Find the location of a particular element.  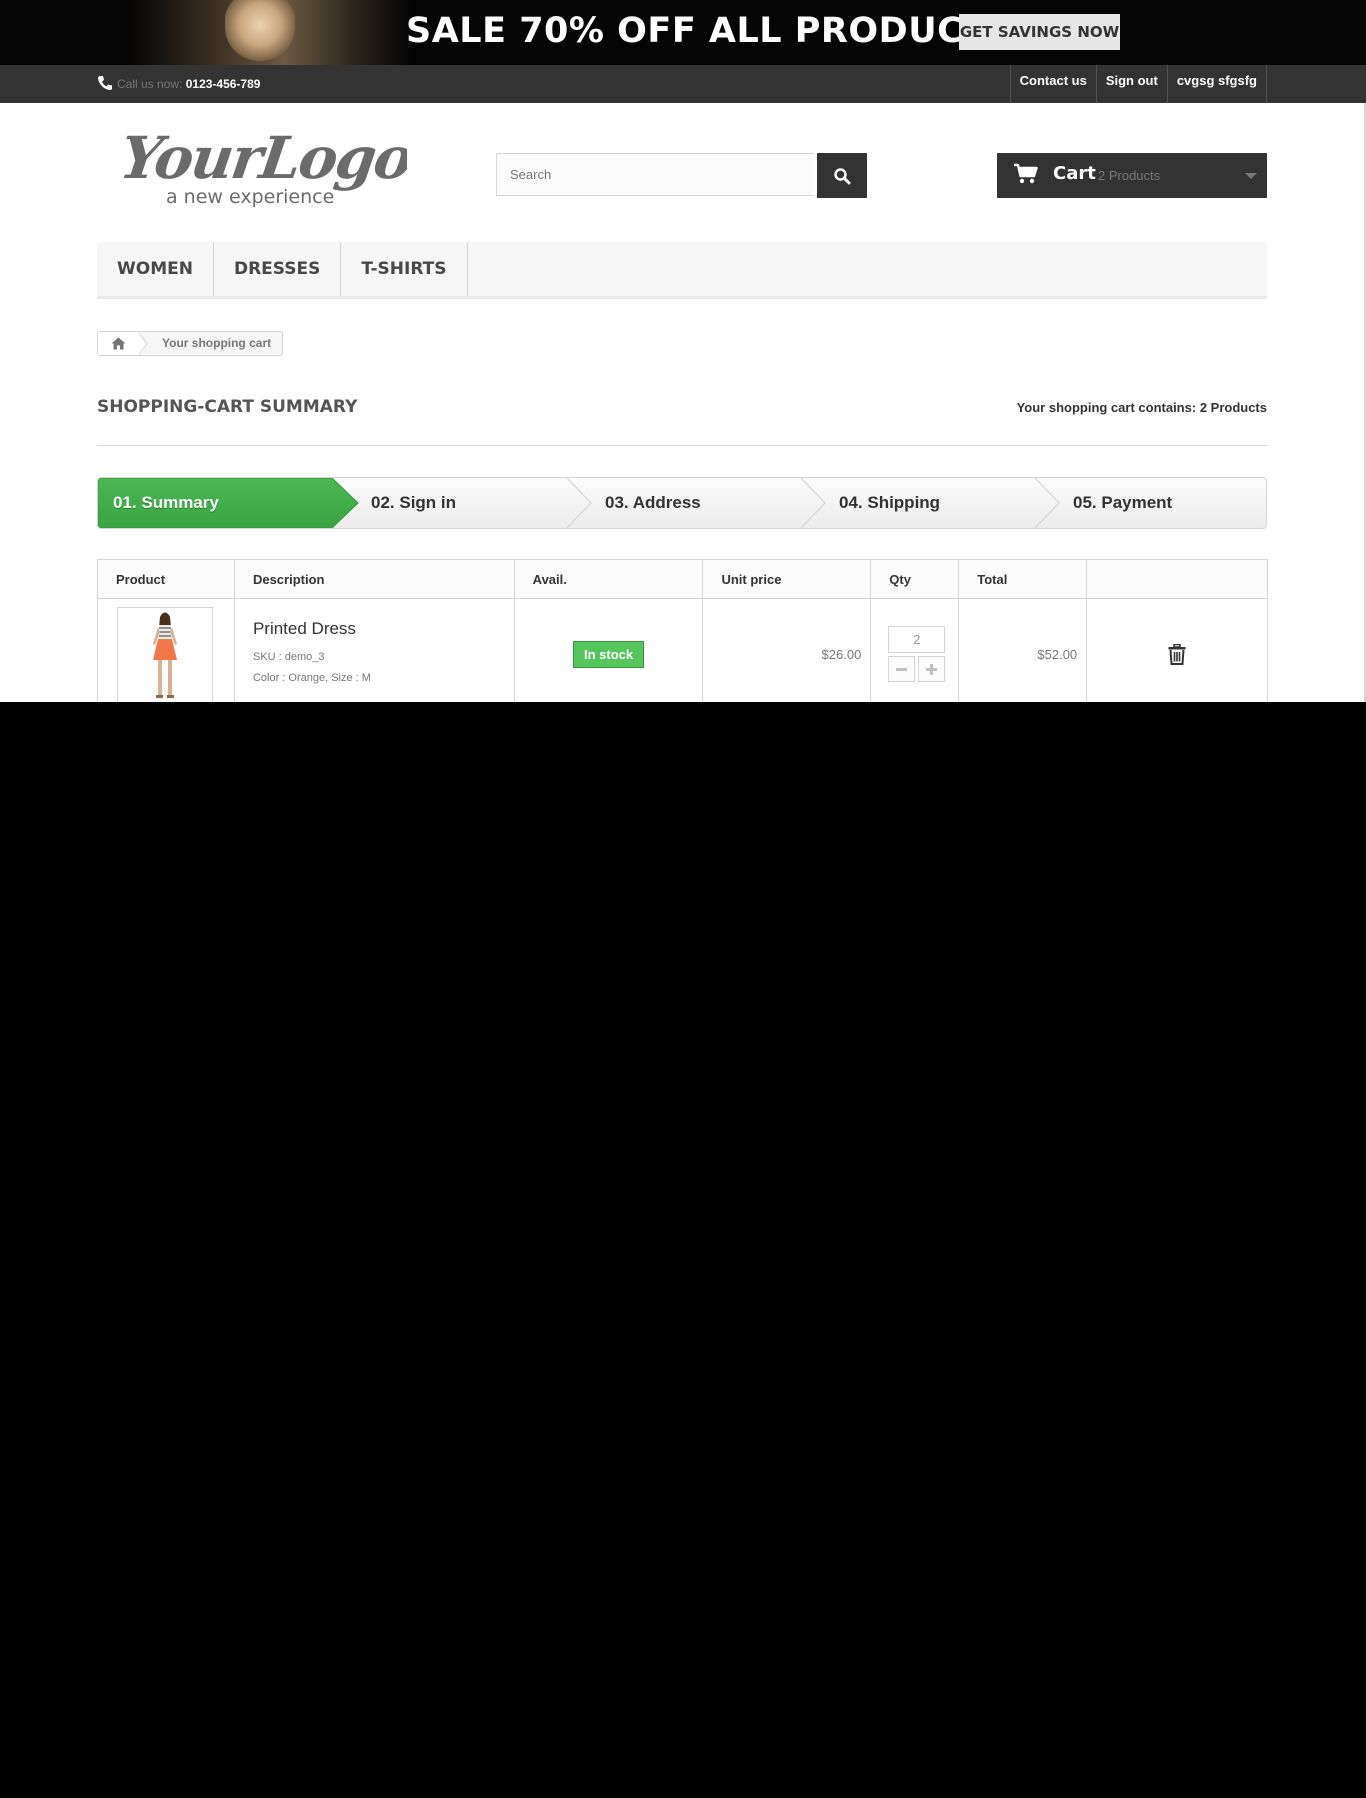

get-savings-button: GET SAVINGS NOW is located at coordinates (1039, 32).